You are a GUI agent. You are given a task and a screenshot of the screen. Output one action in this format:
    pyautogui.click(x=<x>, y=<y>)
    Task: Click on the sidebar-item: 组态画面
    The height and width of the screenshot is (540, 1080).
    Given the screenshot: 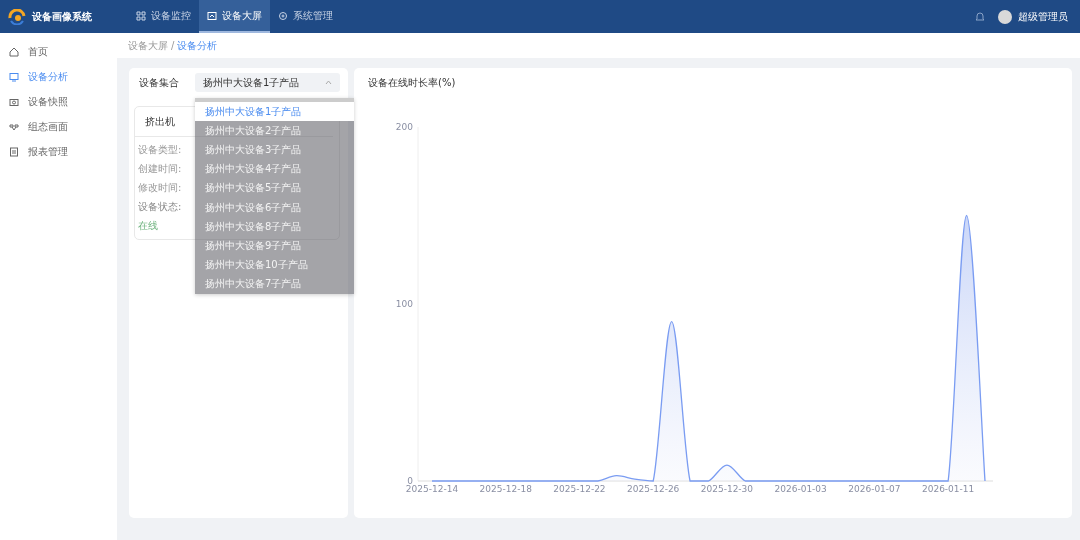 What is the action you would take?
    pyautogui.click(x=58, y=126)
    